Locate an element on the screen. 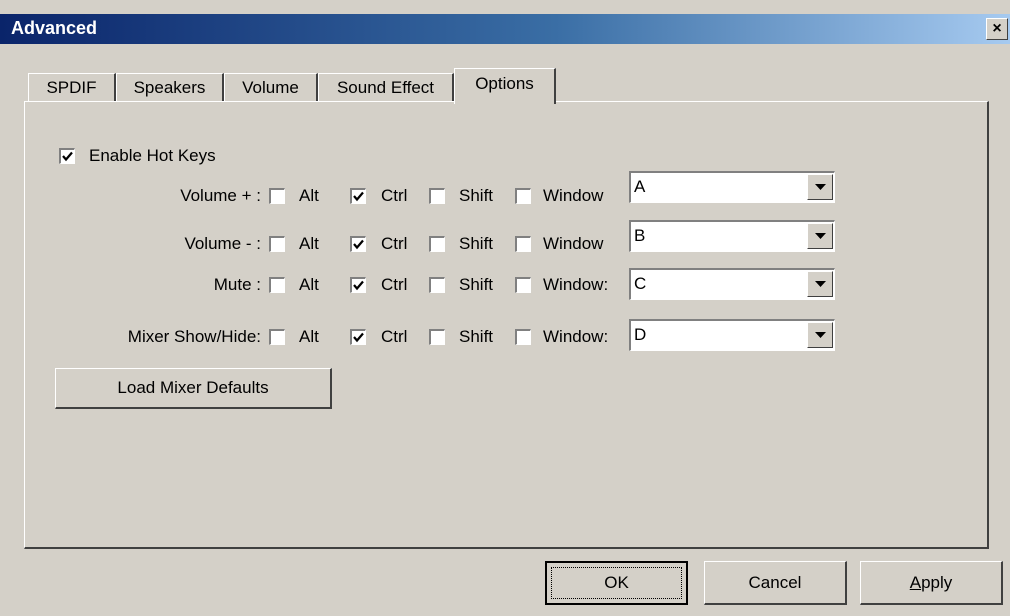 This screenshot has height=616, width=1010. mute-key-select: C is located at coordinates (732, 284).